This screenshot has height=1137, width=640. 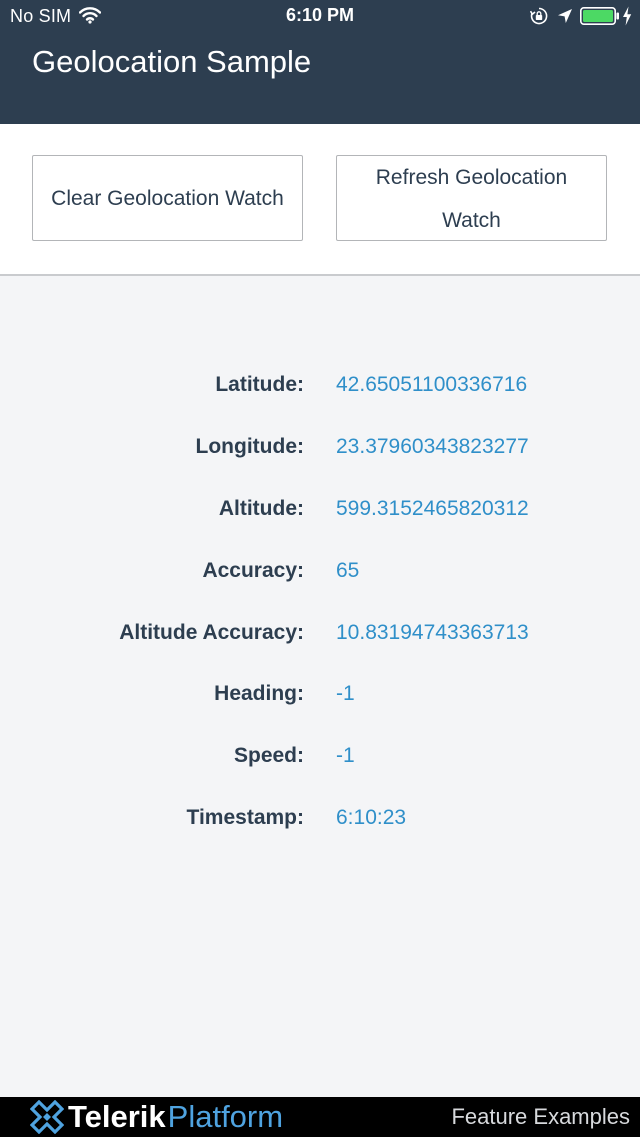 What do you see at coordinates (345, 755) in the screenshot?
I see `speed-value: -1` at bounding box center [345, 755].